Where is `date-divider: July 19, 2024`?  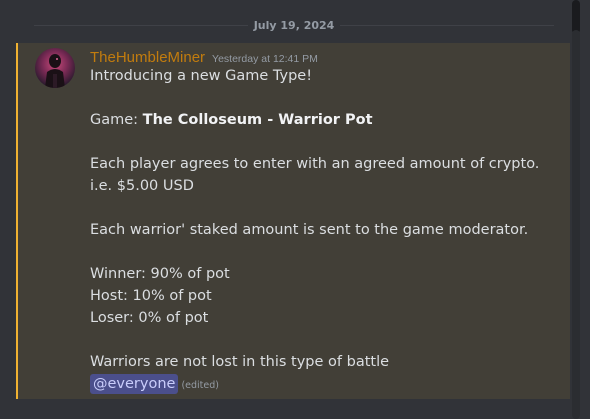
date-divider: July 19, 2024 is located at coordinates (288, 25).